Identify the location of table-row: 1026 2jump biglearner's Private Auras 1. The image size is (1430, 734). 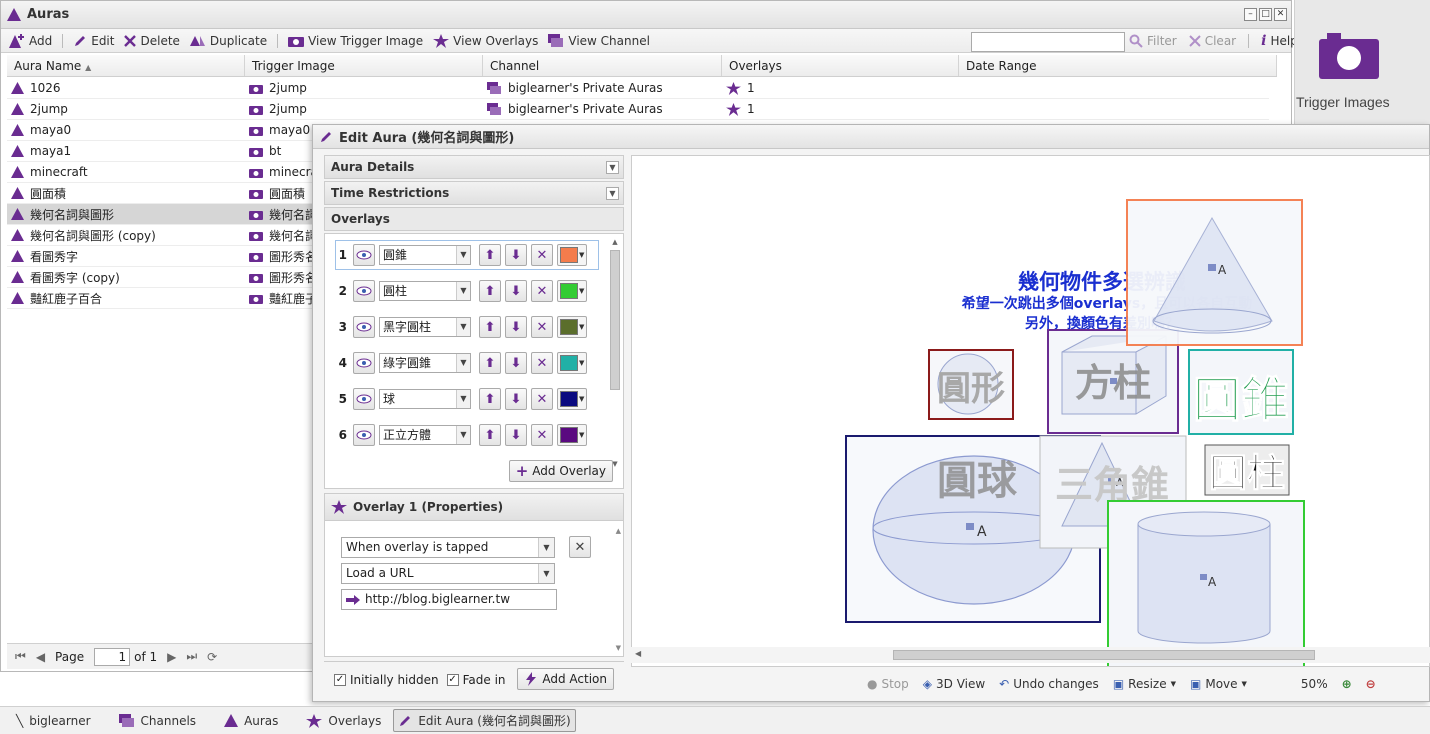
(638, 88).